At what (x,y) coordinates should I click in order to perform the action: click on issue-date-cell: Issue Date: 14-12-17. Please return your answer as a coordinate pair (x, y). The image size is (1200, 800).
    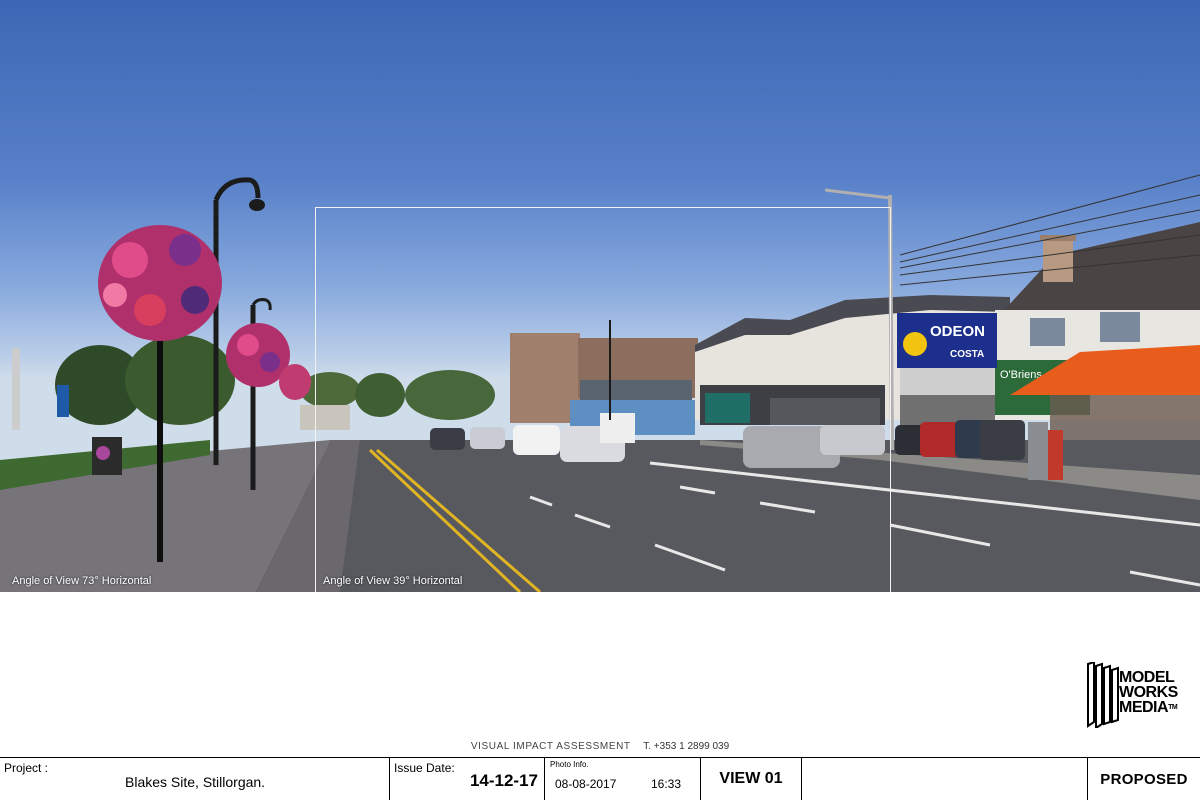
    Looking at the image, I should click on (466, 779).